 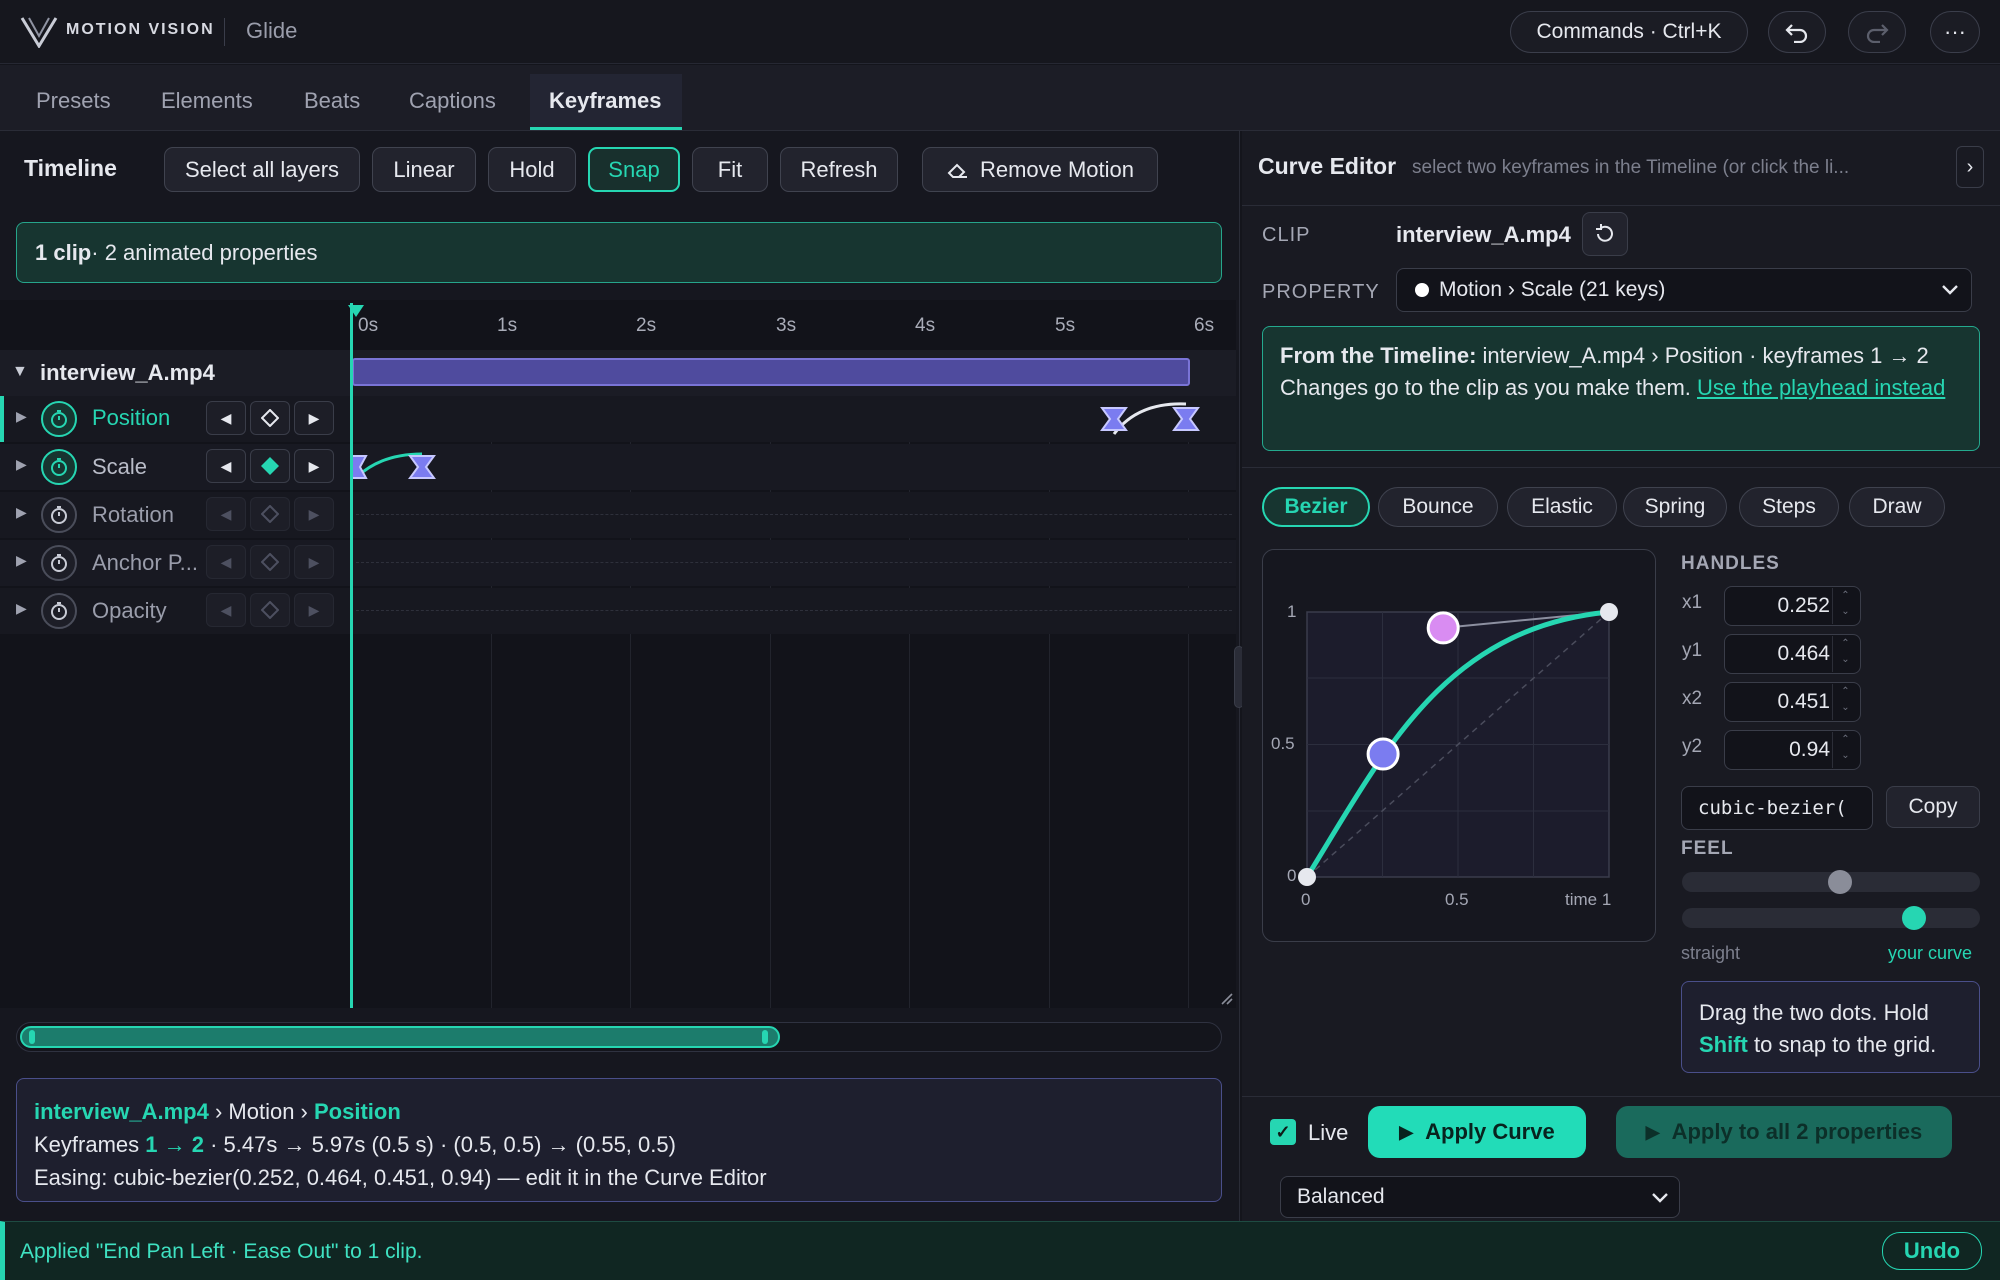 I want to click on handle-y1-stepper: ⌃ ⌄, so click(x=1845, y=654).